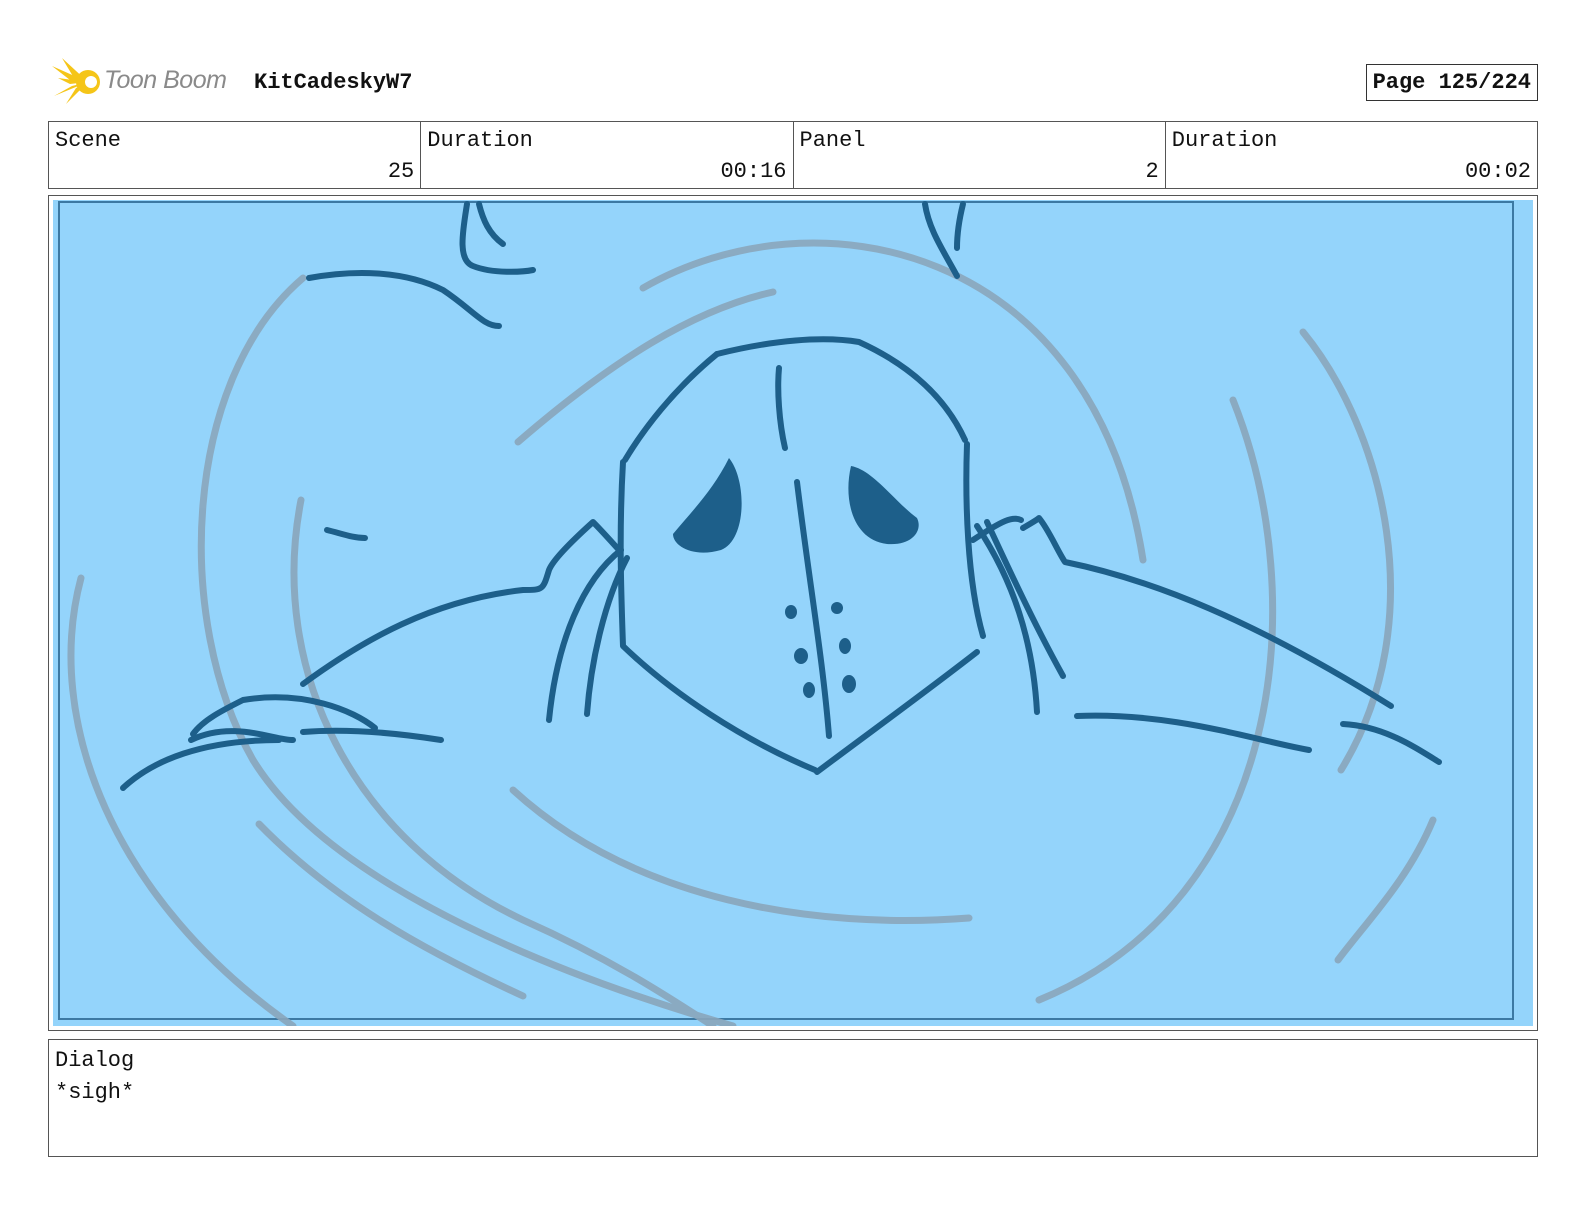  What do you see at coordinates (95, 1092) in the screenshot?
I see `dialog-text: *sigh*` at bounding box center [95, 1092].